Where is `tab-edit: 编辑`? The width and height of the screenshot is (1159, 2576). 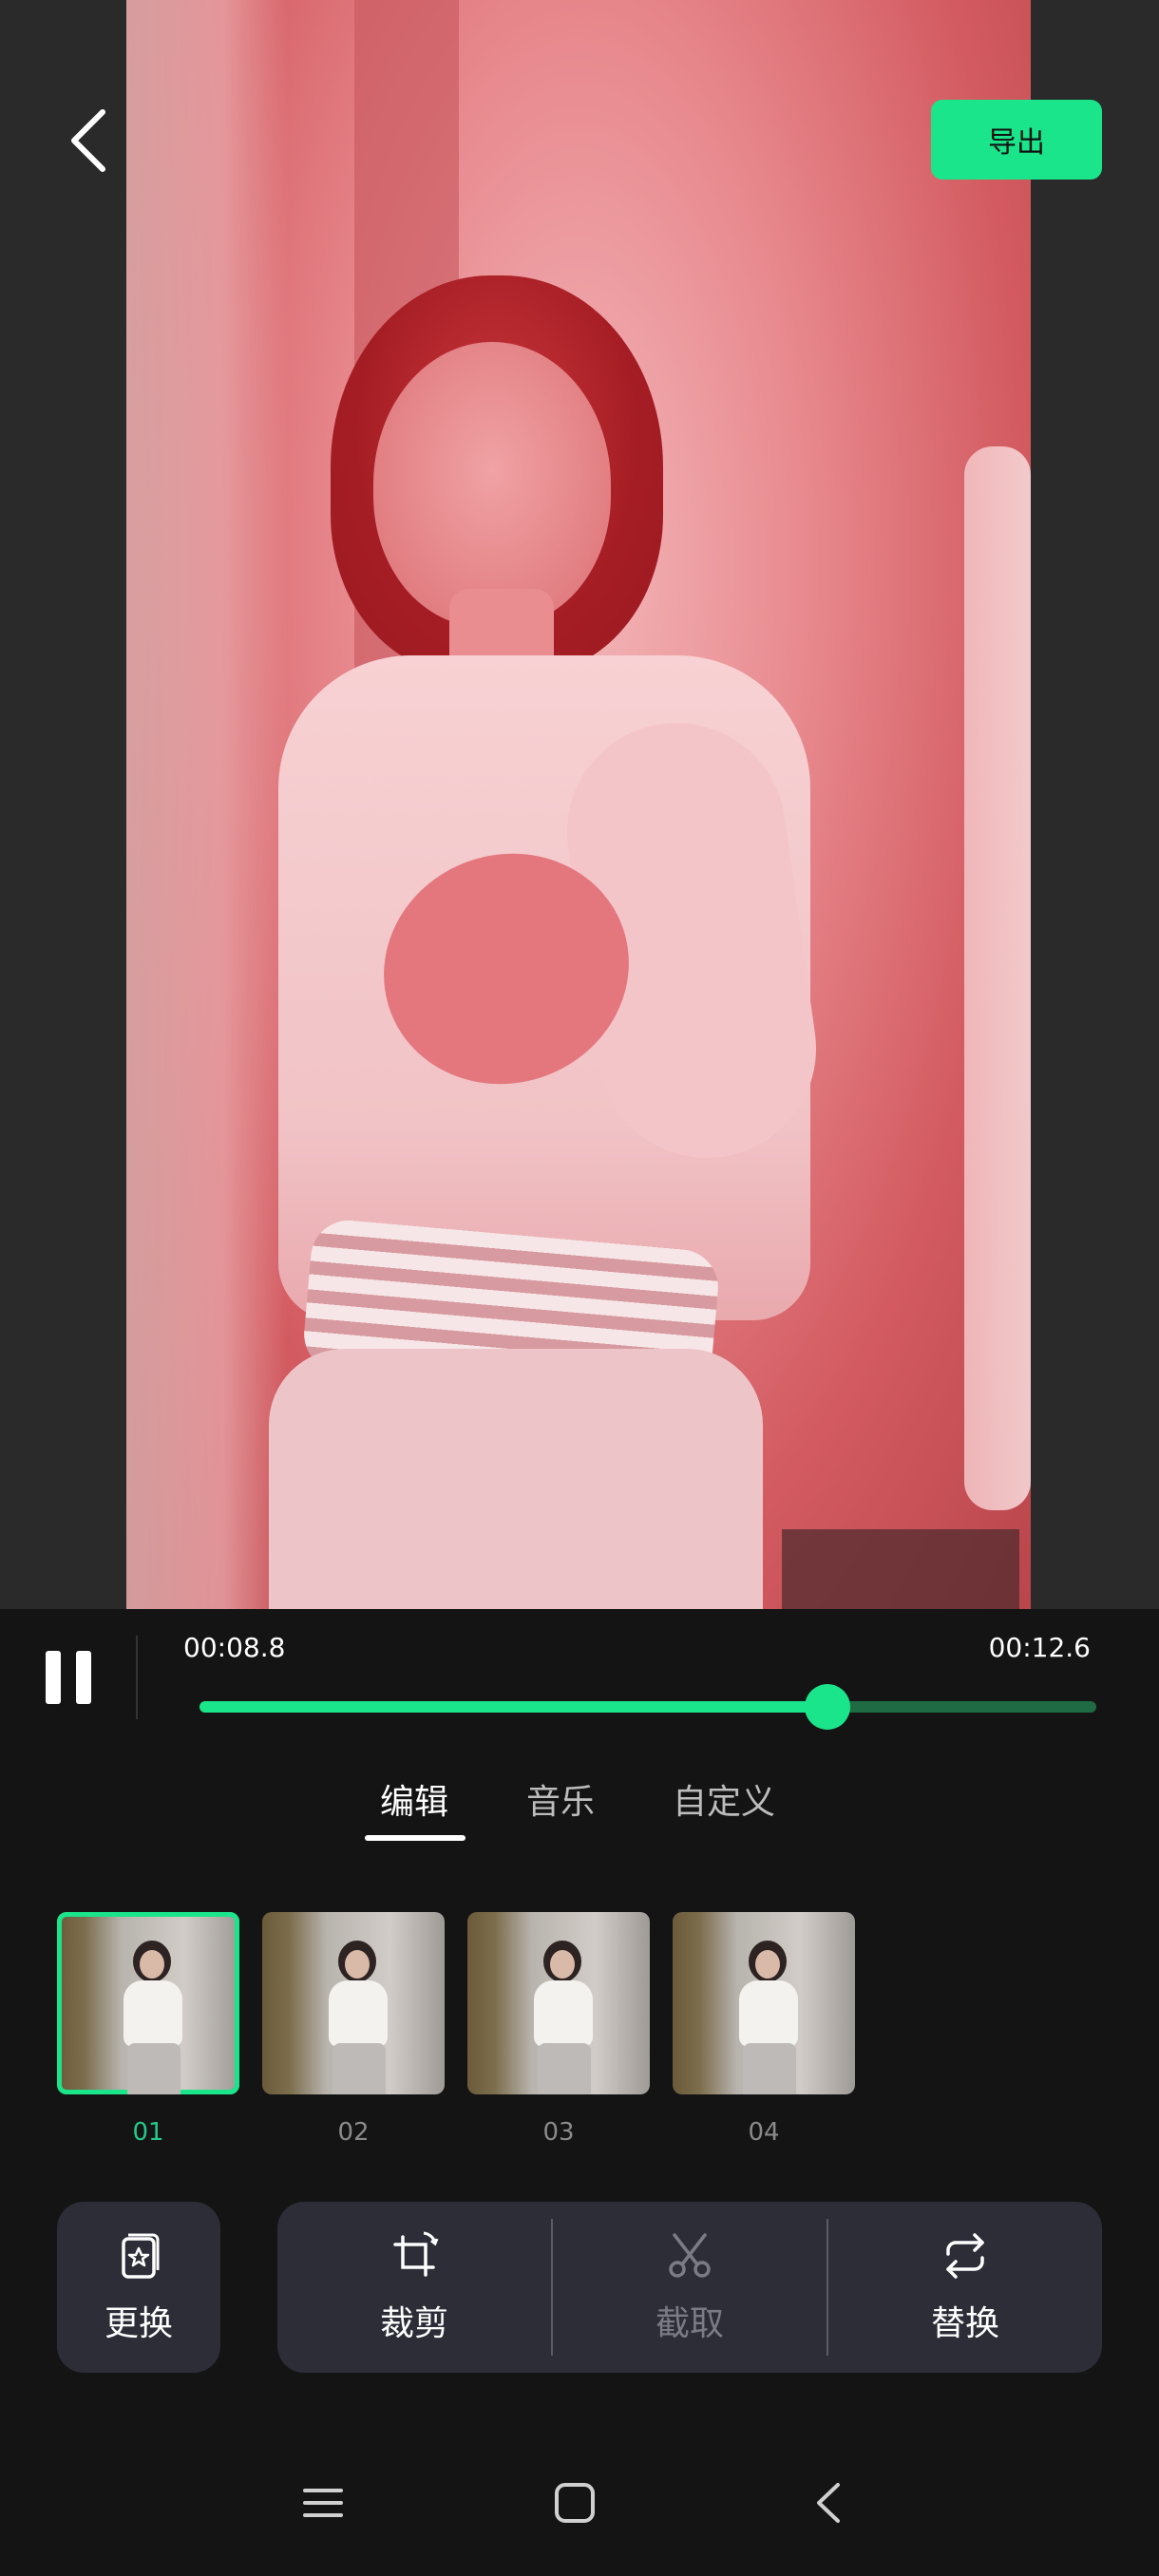
tab-edit: 编辑 is located at coordinates (414, 1799).